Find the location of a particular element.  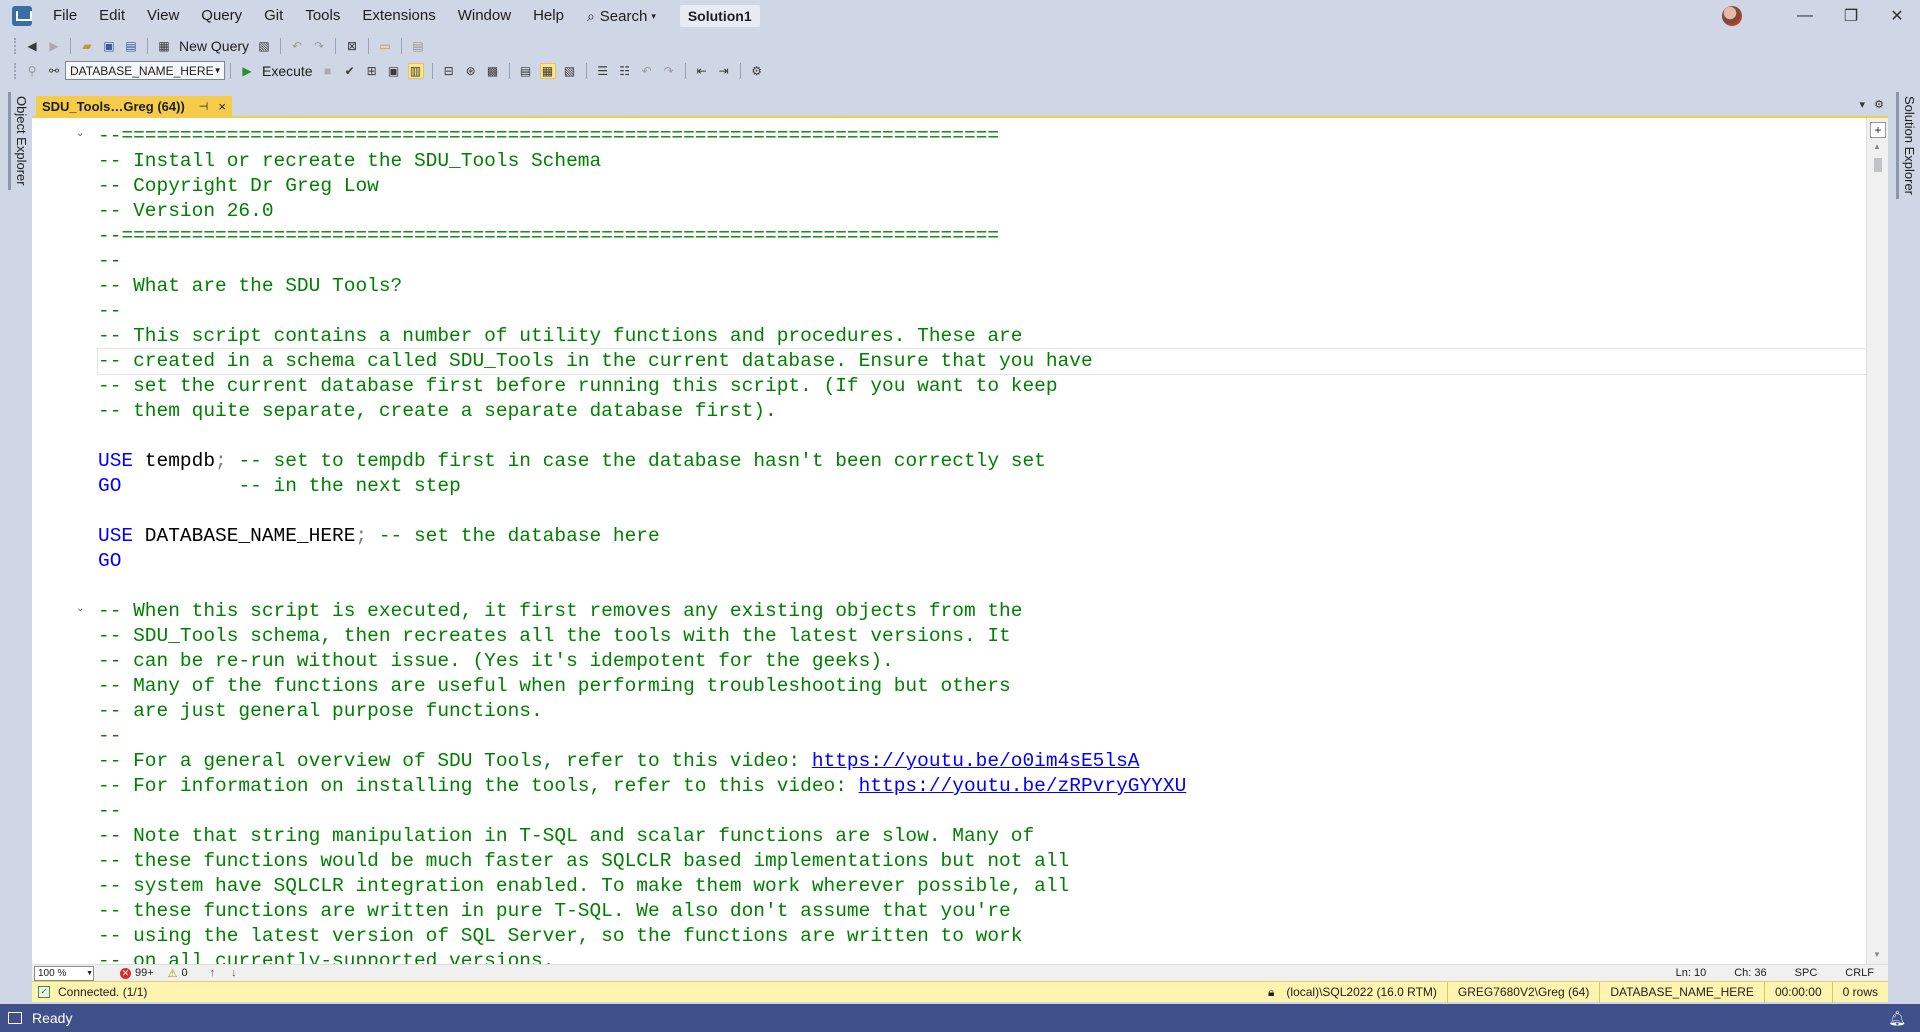

comment-lines-icon: ☰ is located at coordinates (603, 71).